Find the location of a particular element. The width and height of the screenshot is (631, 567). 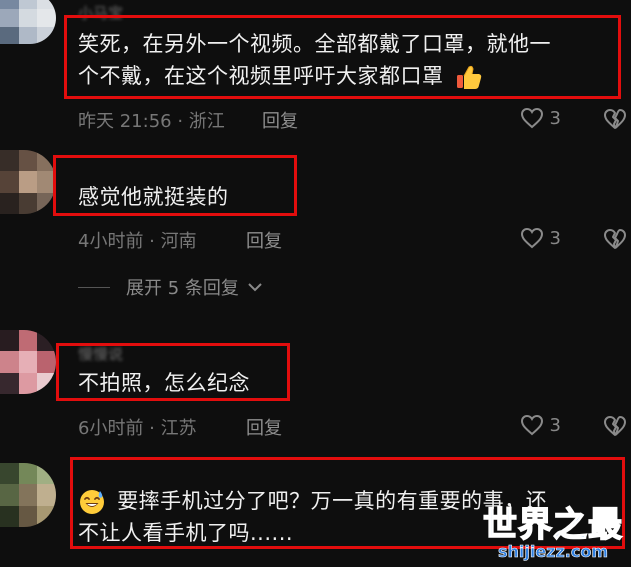

sweat-smile-emoji-icon is located at coordinates (92, 502).